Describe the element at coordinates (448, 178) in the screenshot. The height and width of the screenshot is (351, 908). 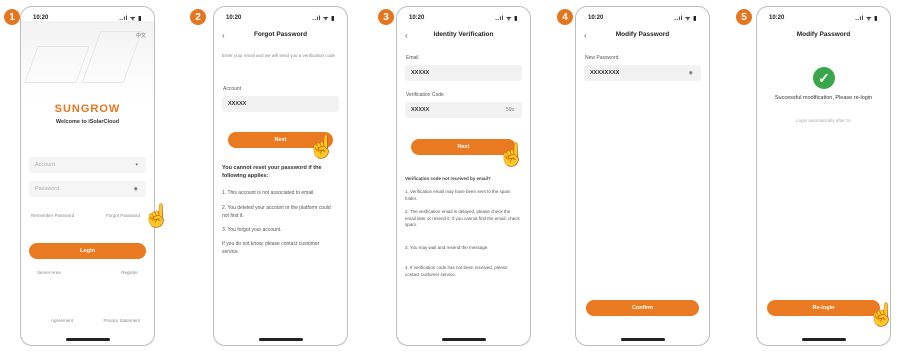
I see `help-title: Verification code not received by email?` at that location.